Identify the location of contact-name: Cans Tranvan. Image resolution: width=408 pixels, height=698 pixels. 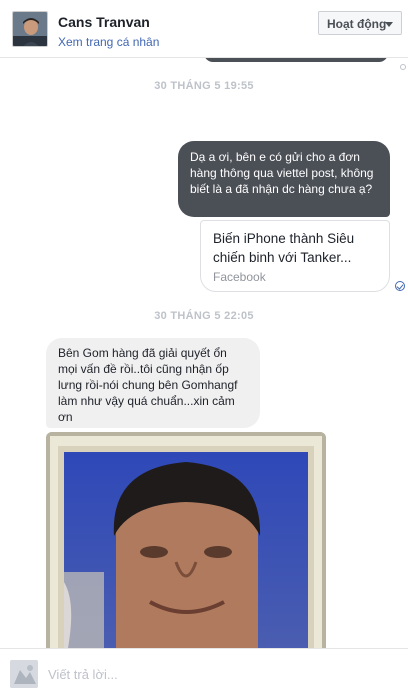
(104, 22).